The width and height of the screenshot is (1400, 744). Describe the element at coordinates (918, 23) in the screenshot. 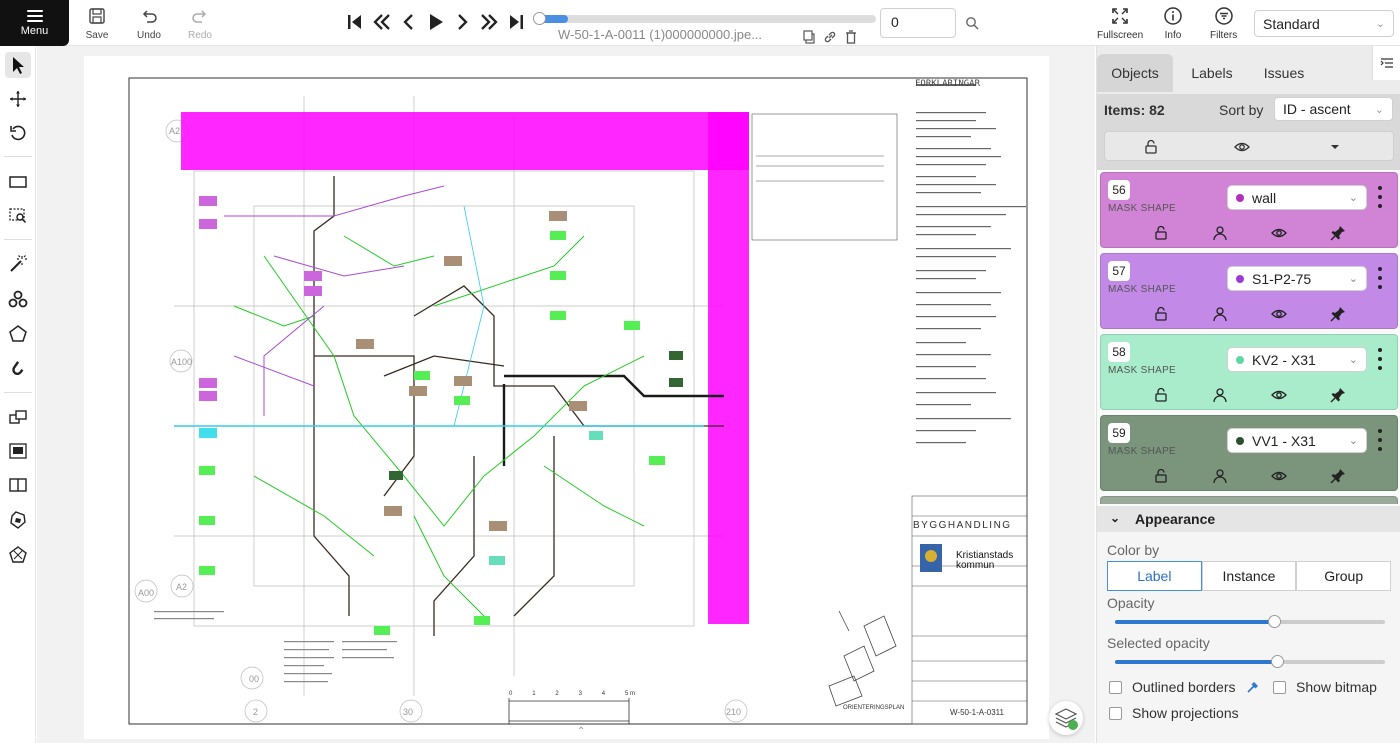

I see `frame-number-input: 0` at that location.